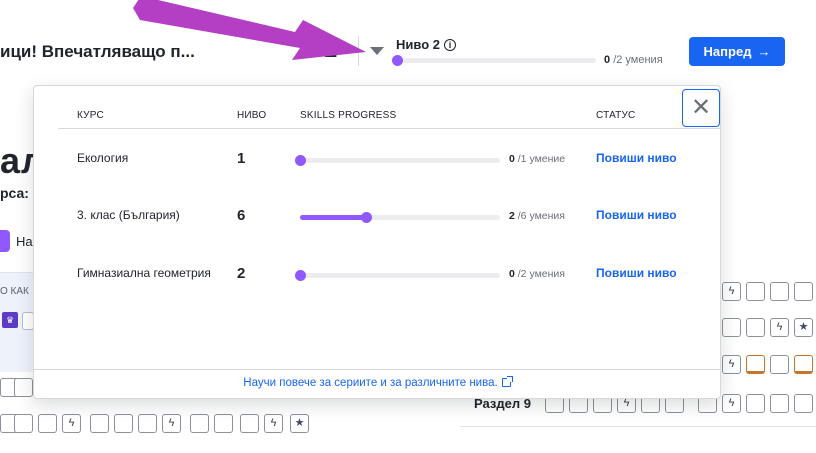  I want to click on course-name: 3. клас (България), so click(128, 215).